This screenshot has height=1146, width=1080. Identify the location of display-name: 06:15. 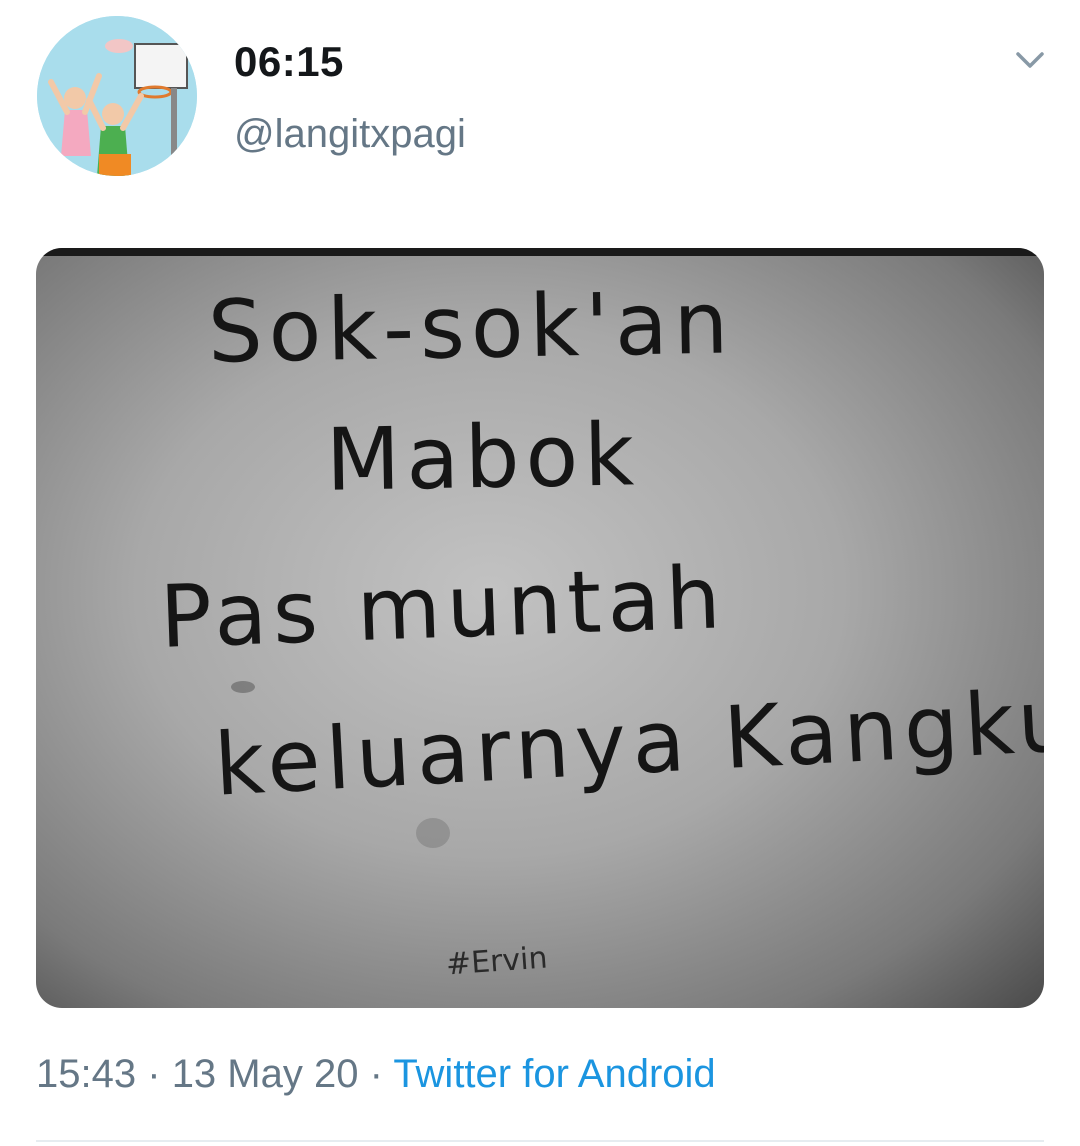
(289, 62).